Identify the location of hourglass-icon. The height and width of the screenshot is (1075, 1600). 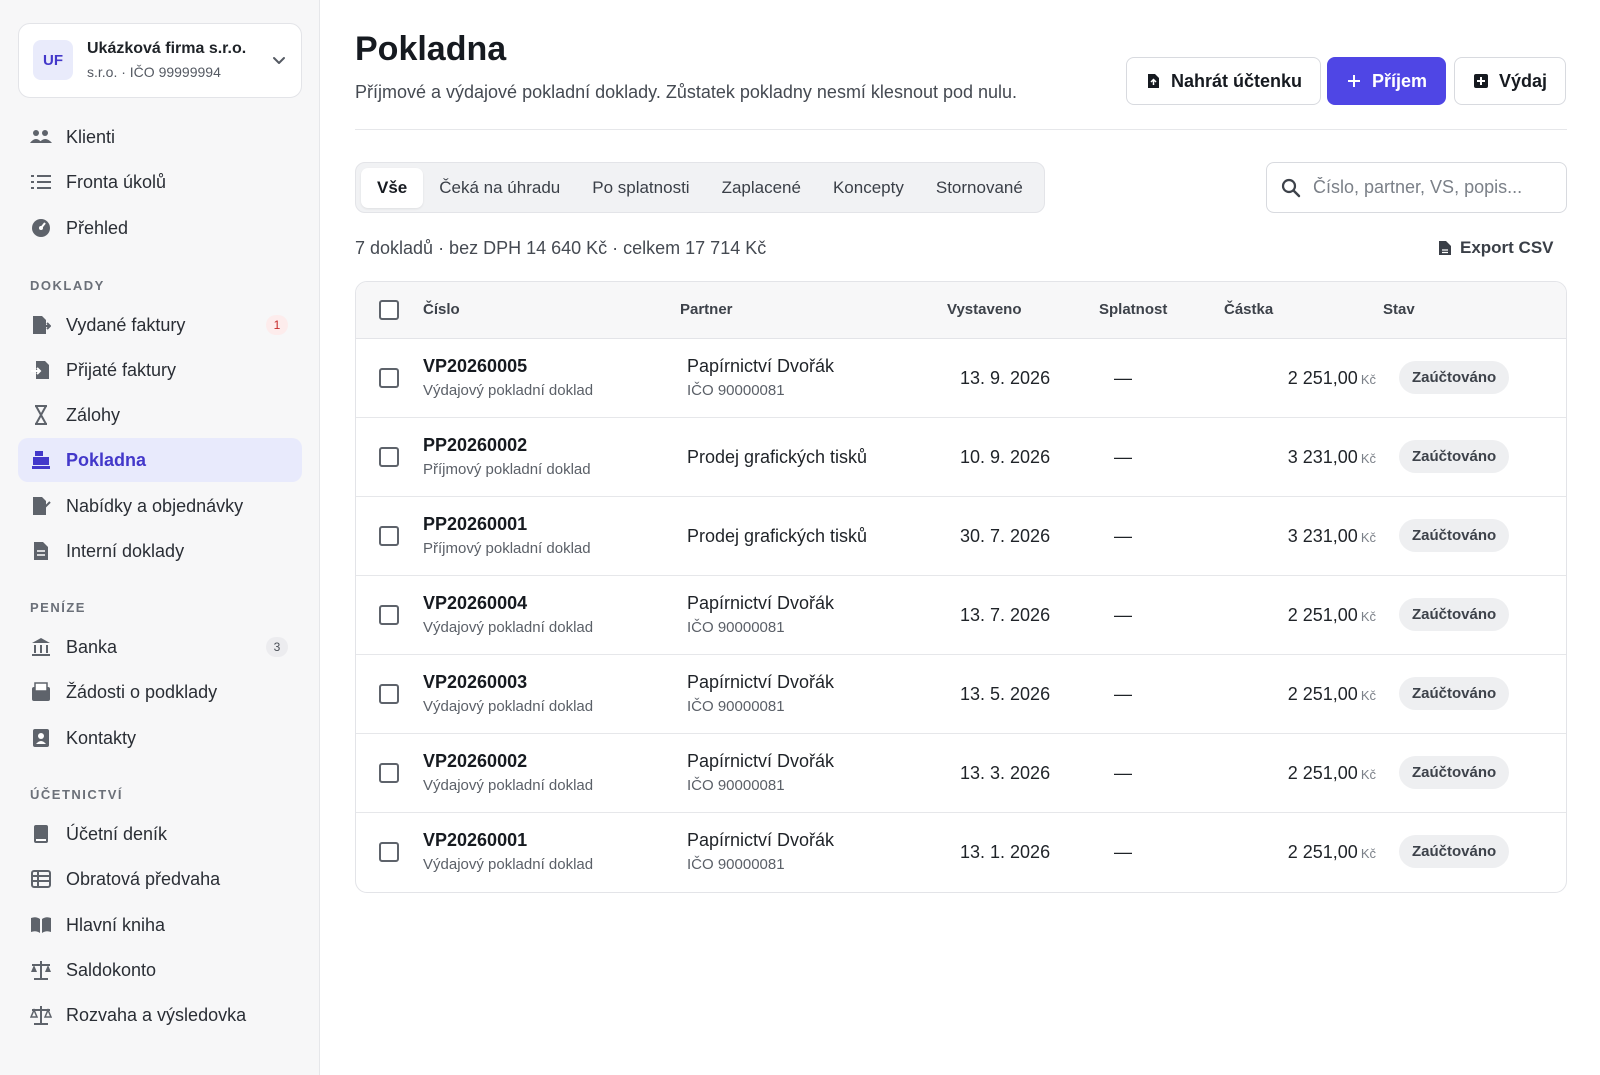
(41, 415).